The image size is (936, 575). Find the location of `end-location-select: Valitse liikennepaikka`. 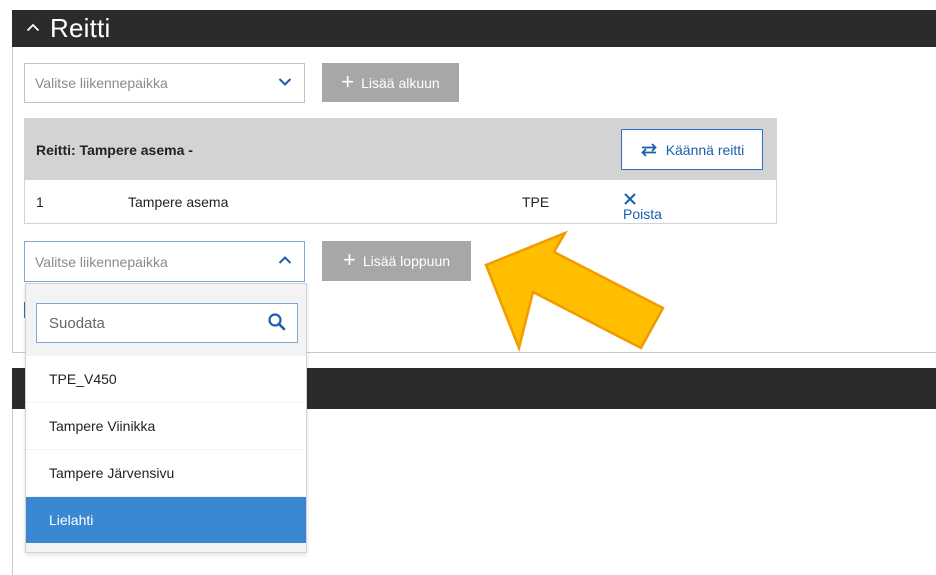

end-location-select: Valitse liikennepaikka is located at coordinates (164, 261).